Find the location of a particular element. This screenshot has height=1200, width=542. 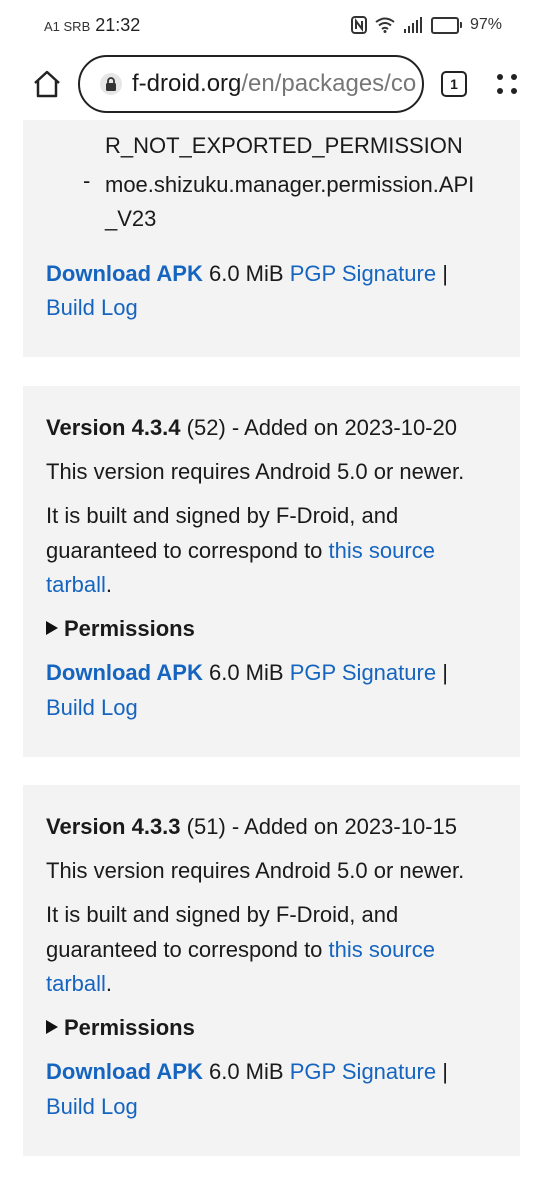

tabs-button: 1 is located at coordinates (454, 84).